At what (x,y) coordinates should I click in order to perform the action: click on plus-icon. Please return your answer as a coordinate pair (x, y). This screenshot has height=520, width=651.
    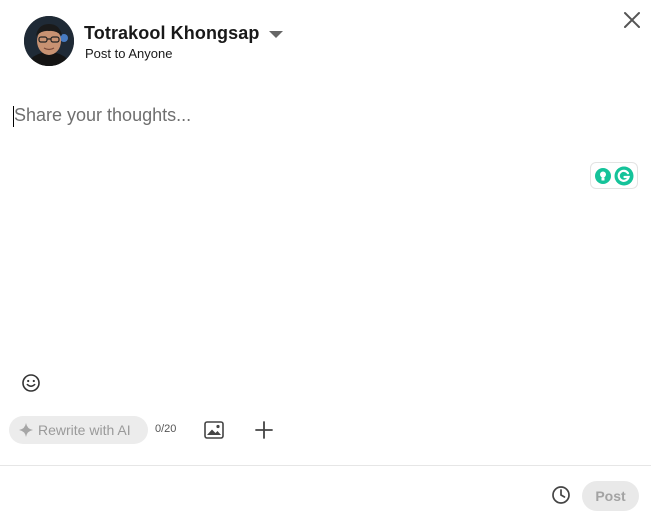
    Looking at the image, I should click on (264, 430).